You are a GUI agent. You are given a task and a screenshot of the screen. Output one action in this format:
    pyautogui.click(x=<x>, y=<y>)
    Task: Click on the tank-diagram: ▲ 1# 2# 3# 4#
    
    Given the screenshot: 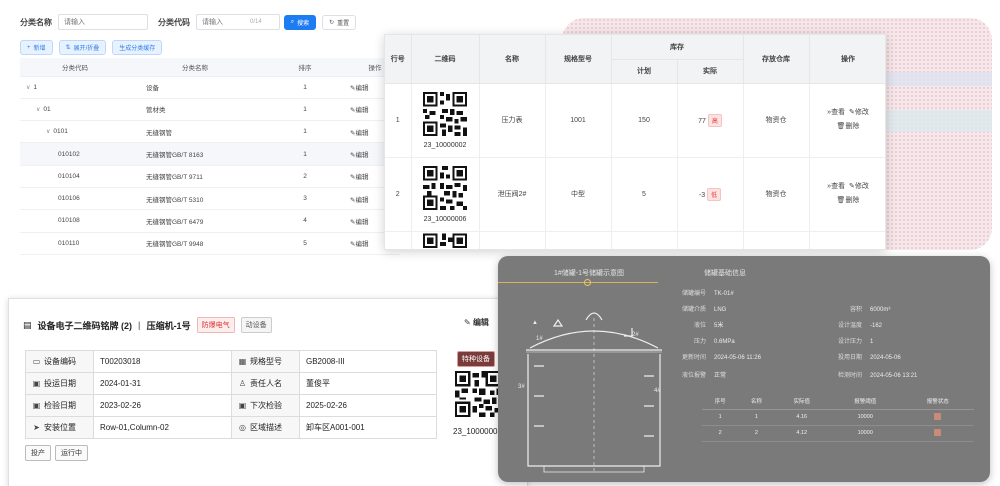 What is the action you would take?
    pyautogui.click(x=590, y=392)
    